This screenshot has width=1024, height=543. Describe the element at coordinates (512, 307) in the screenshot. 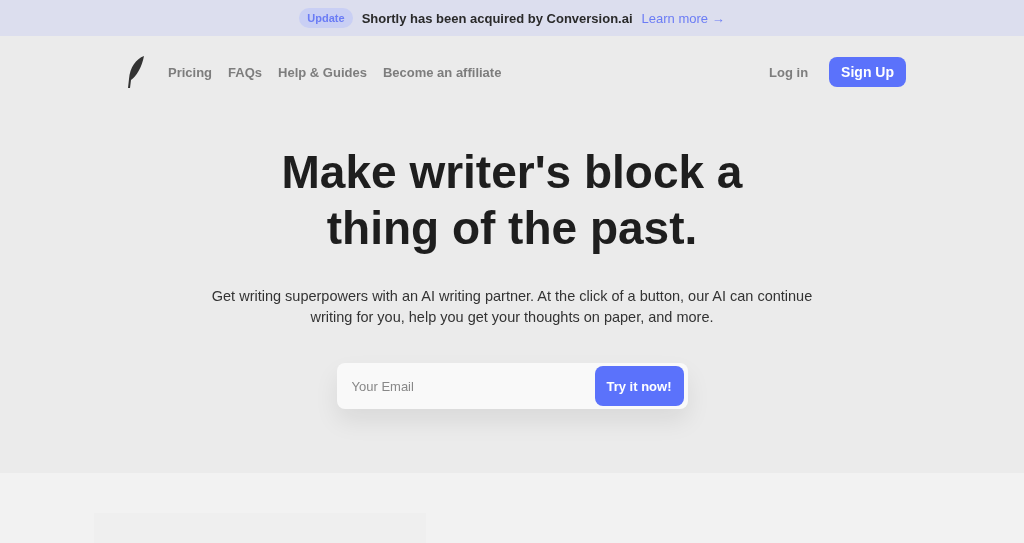

I see `hero-description: Get writing superpowers with an AI writing partner. At the click of a button, our AI can continue writing for you, help you get your thoughts on paper, and more.` at that location.